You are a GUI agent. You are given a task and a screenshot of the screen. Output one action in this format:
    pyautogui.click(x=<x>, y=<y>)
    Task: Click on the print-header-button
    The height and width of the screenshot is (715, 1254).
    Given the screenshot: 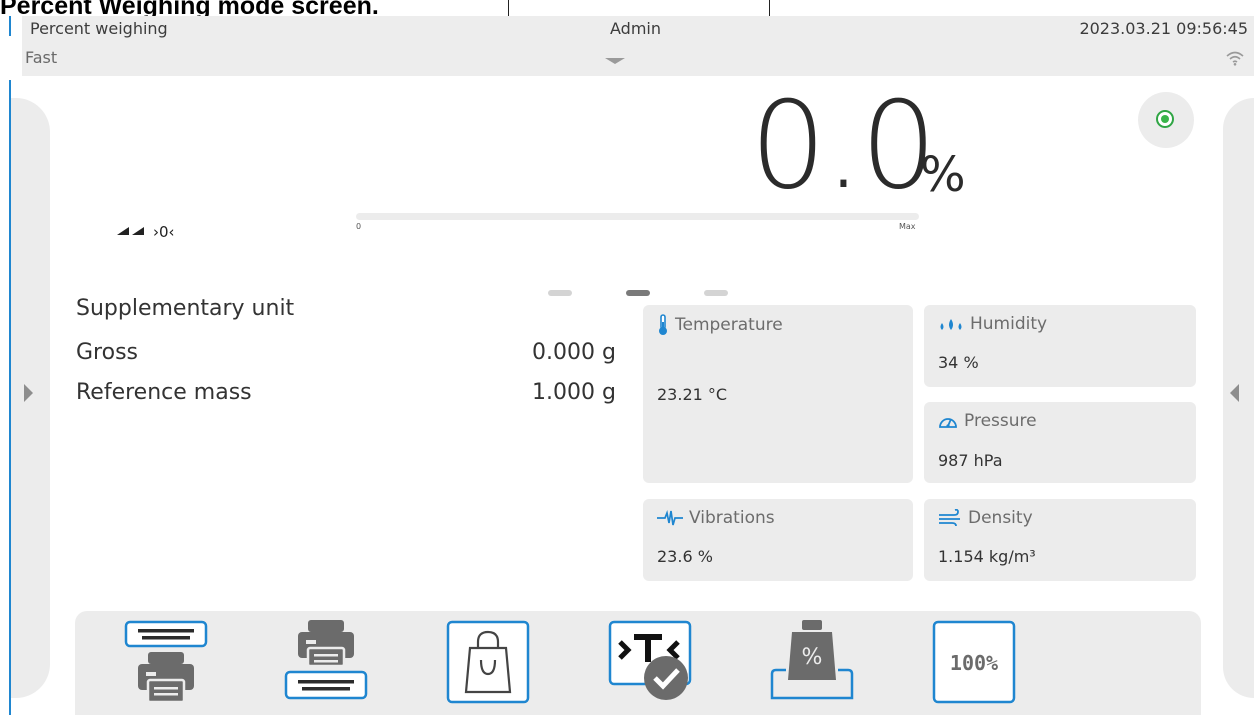 What is the action you would take?
    pyautogui.click(x=166, y=659)
    